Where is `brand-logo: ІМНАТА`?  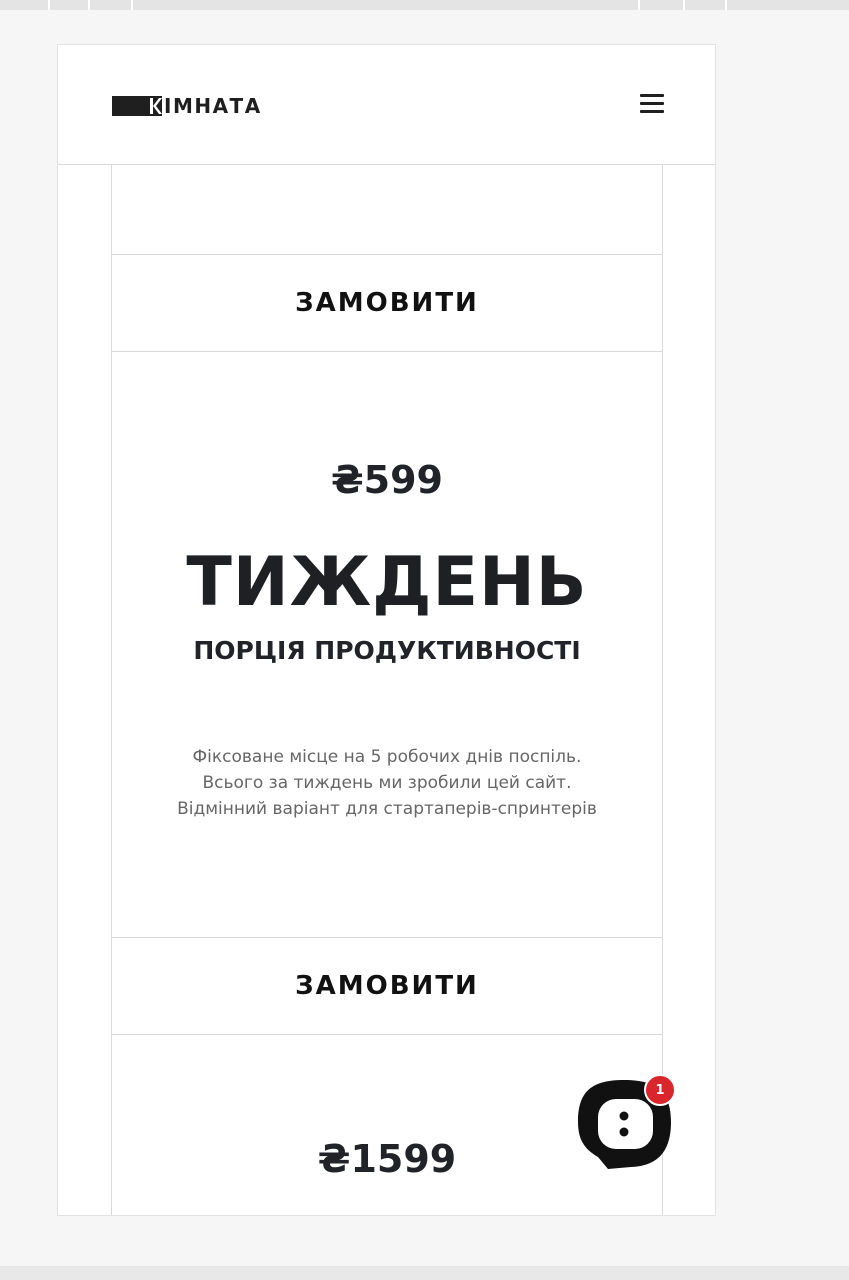
brand-logo: ІМНАТА is located at coordinates (187, 106).